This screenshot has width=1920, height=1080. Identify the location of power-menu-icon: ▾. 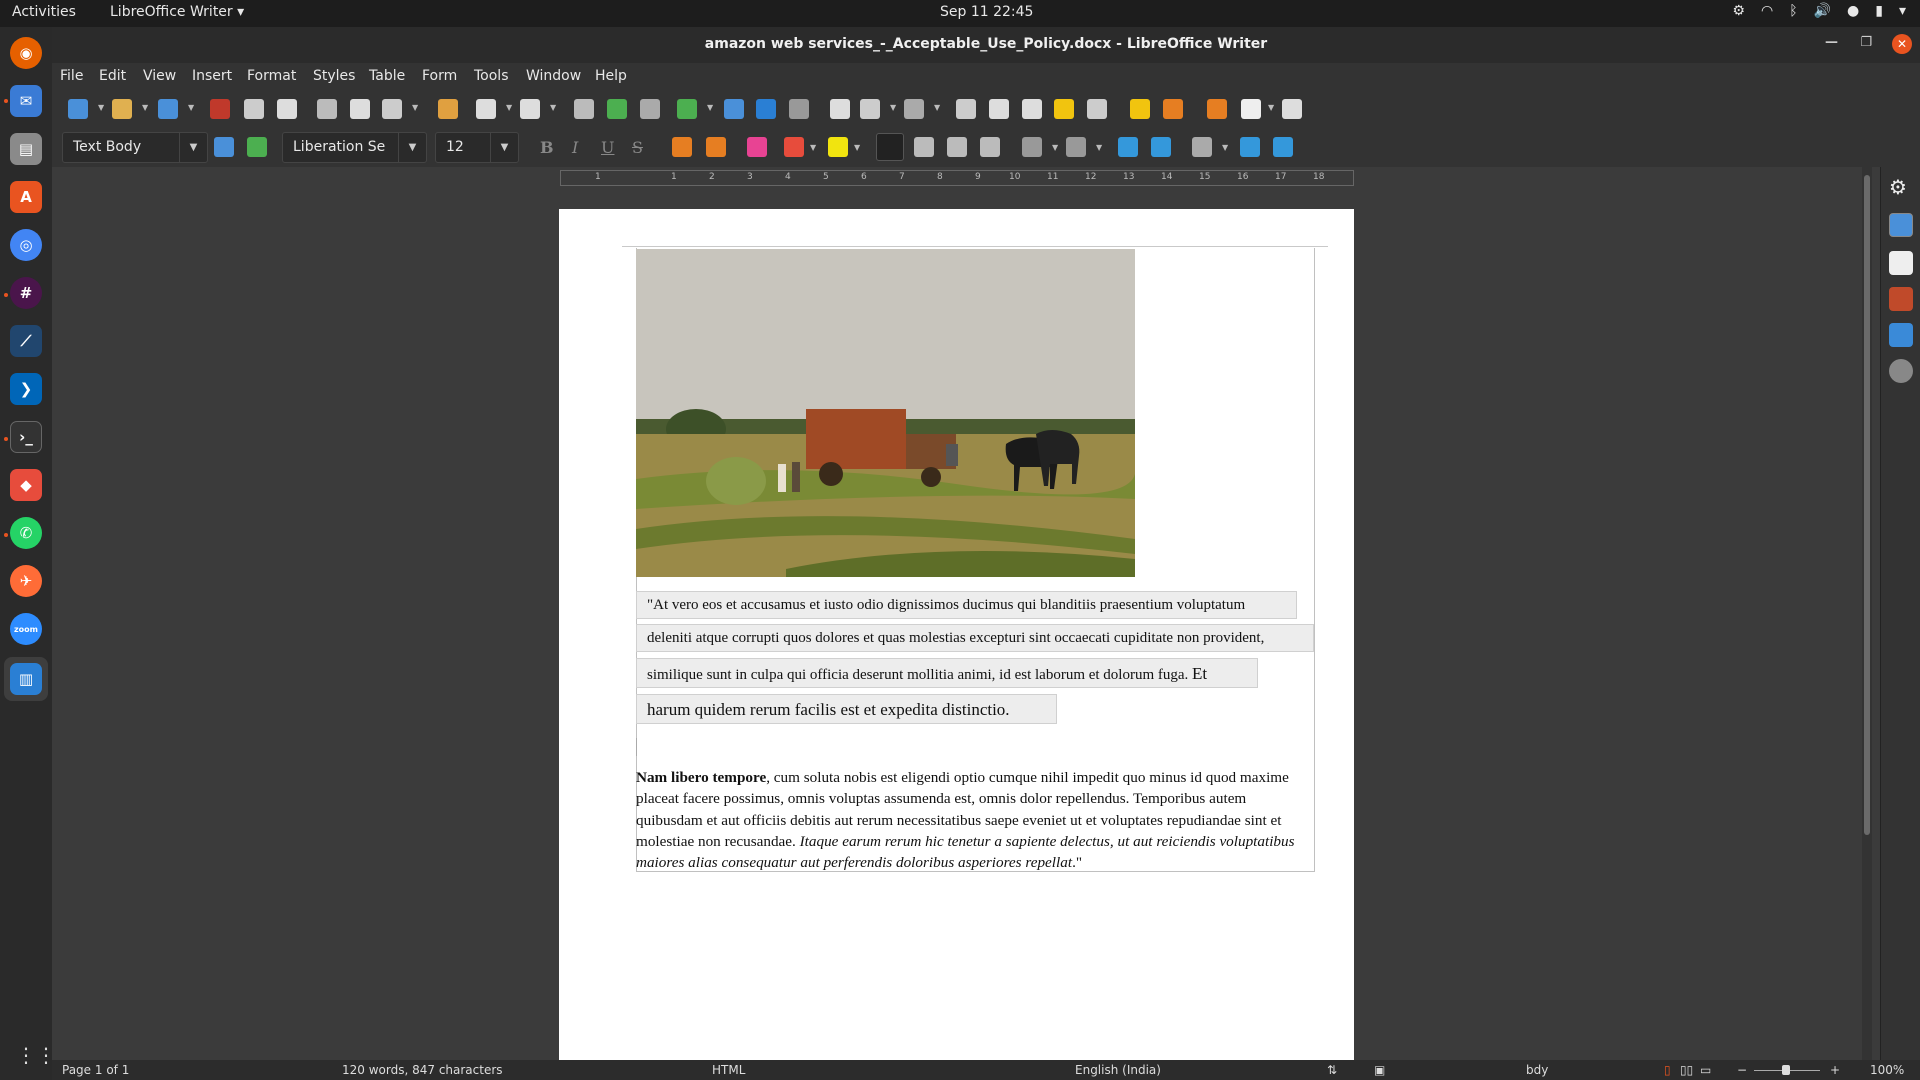
(1902, 11).